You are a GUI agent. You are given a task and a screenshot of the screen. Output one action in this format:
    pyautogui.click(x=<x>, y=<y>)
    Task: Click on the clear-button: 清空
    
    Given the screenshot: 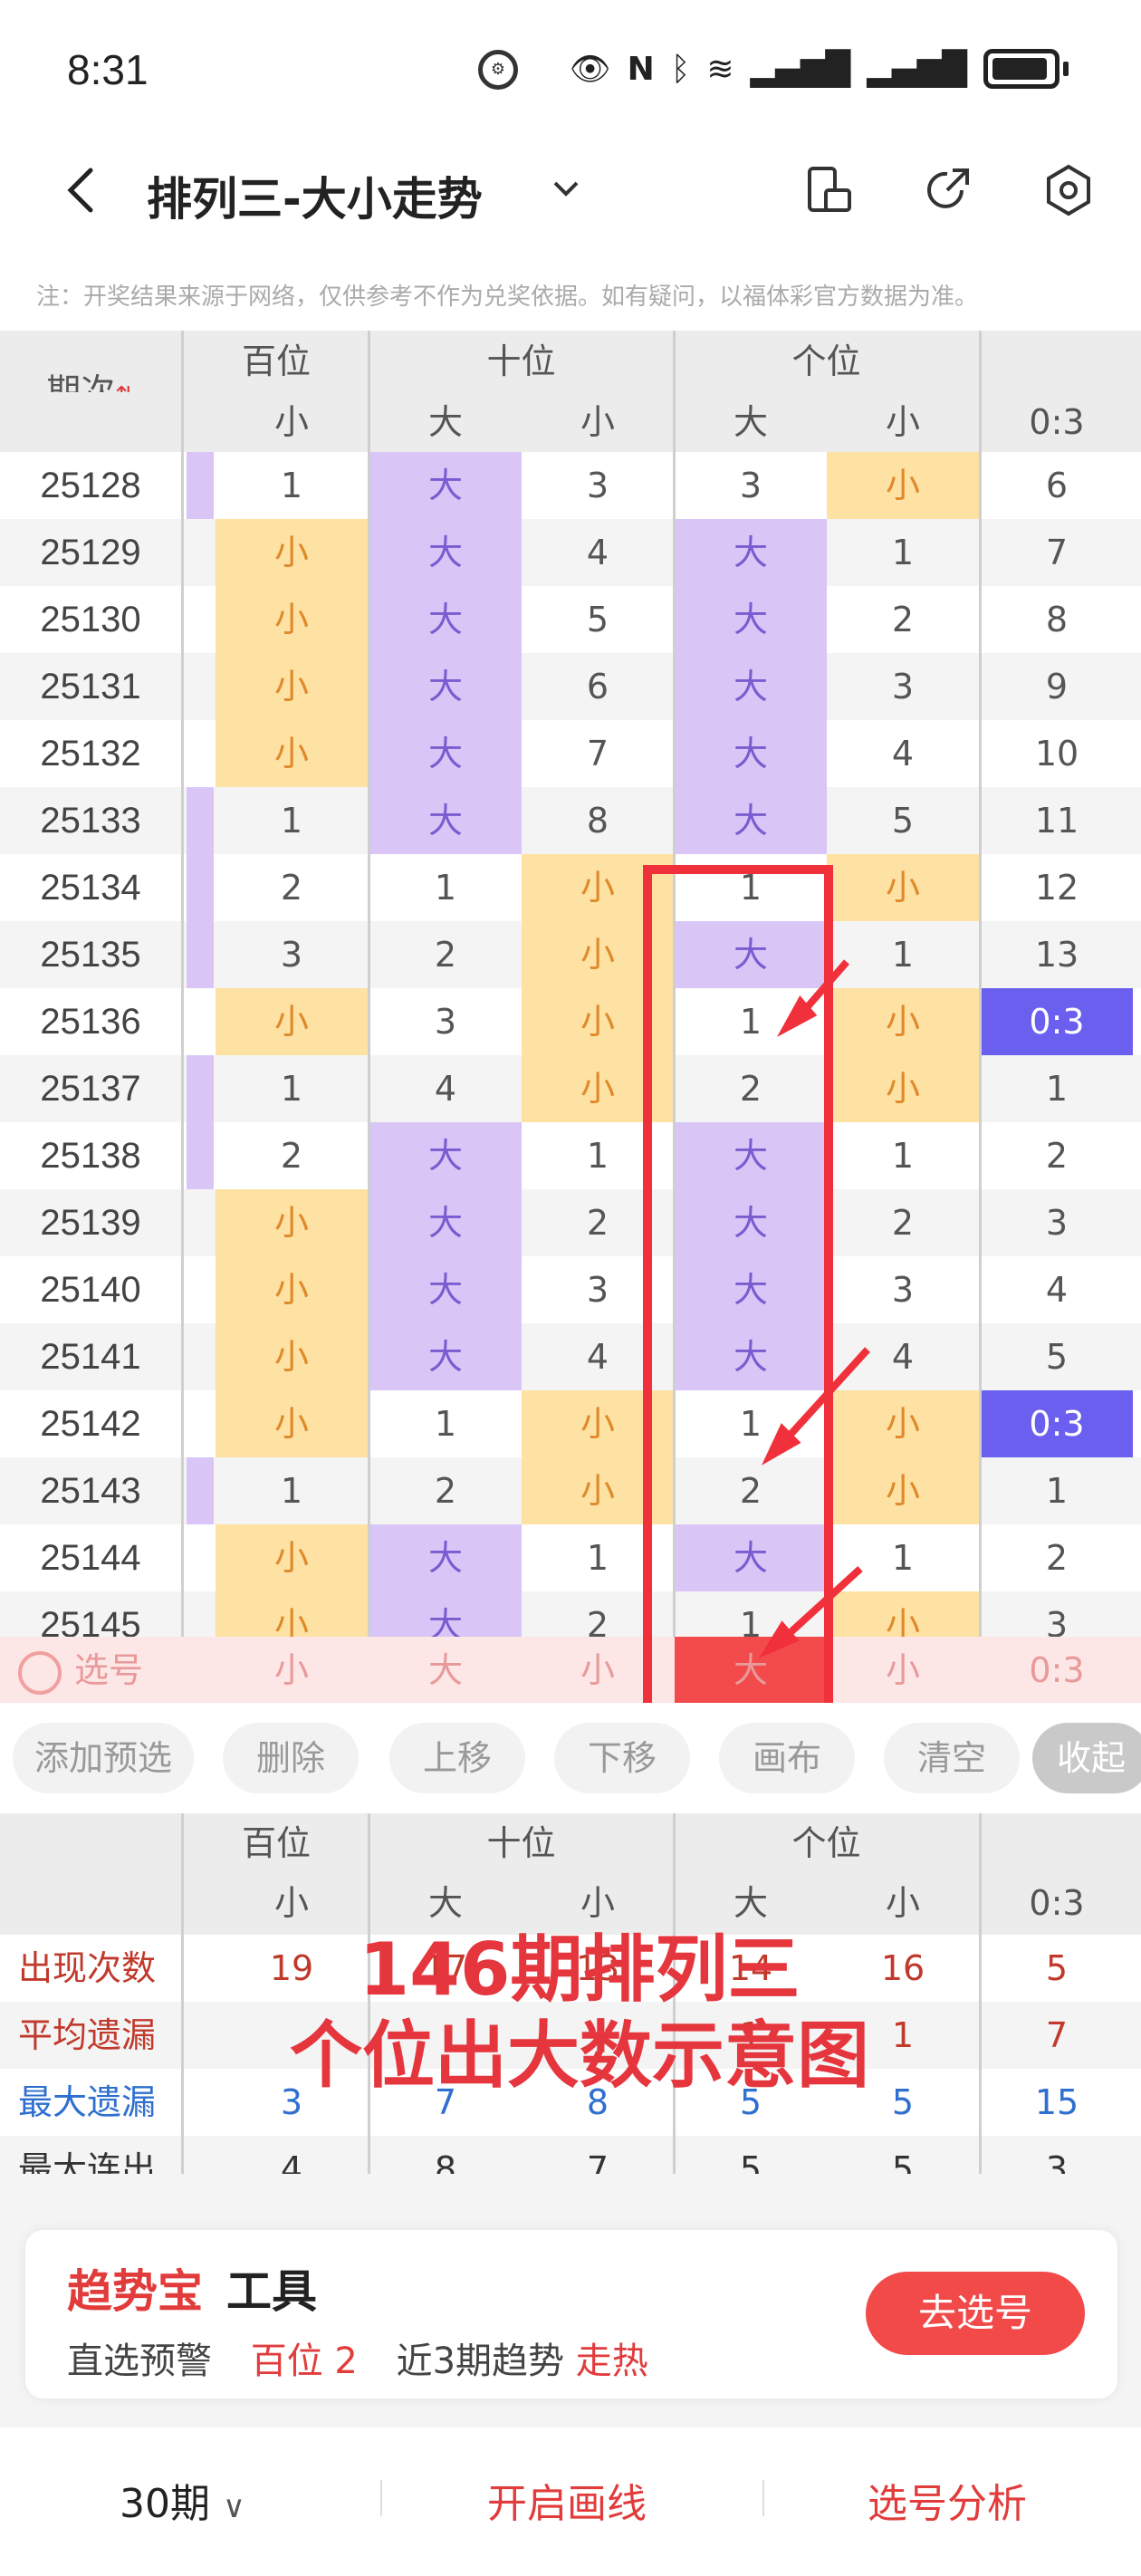 What is the action you would take?
    pyautogui.click(x=952, y=1758)
    